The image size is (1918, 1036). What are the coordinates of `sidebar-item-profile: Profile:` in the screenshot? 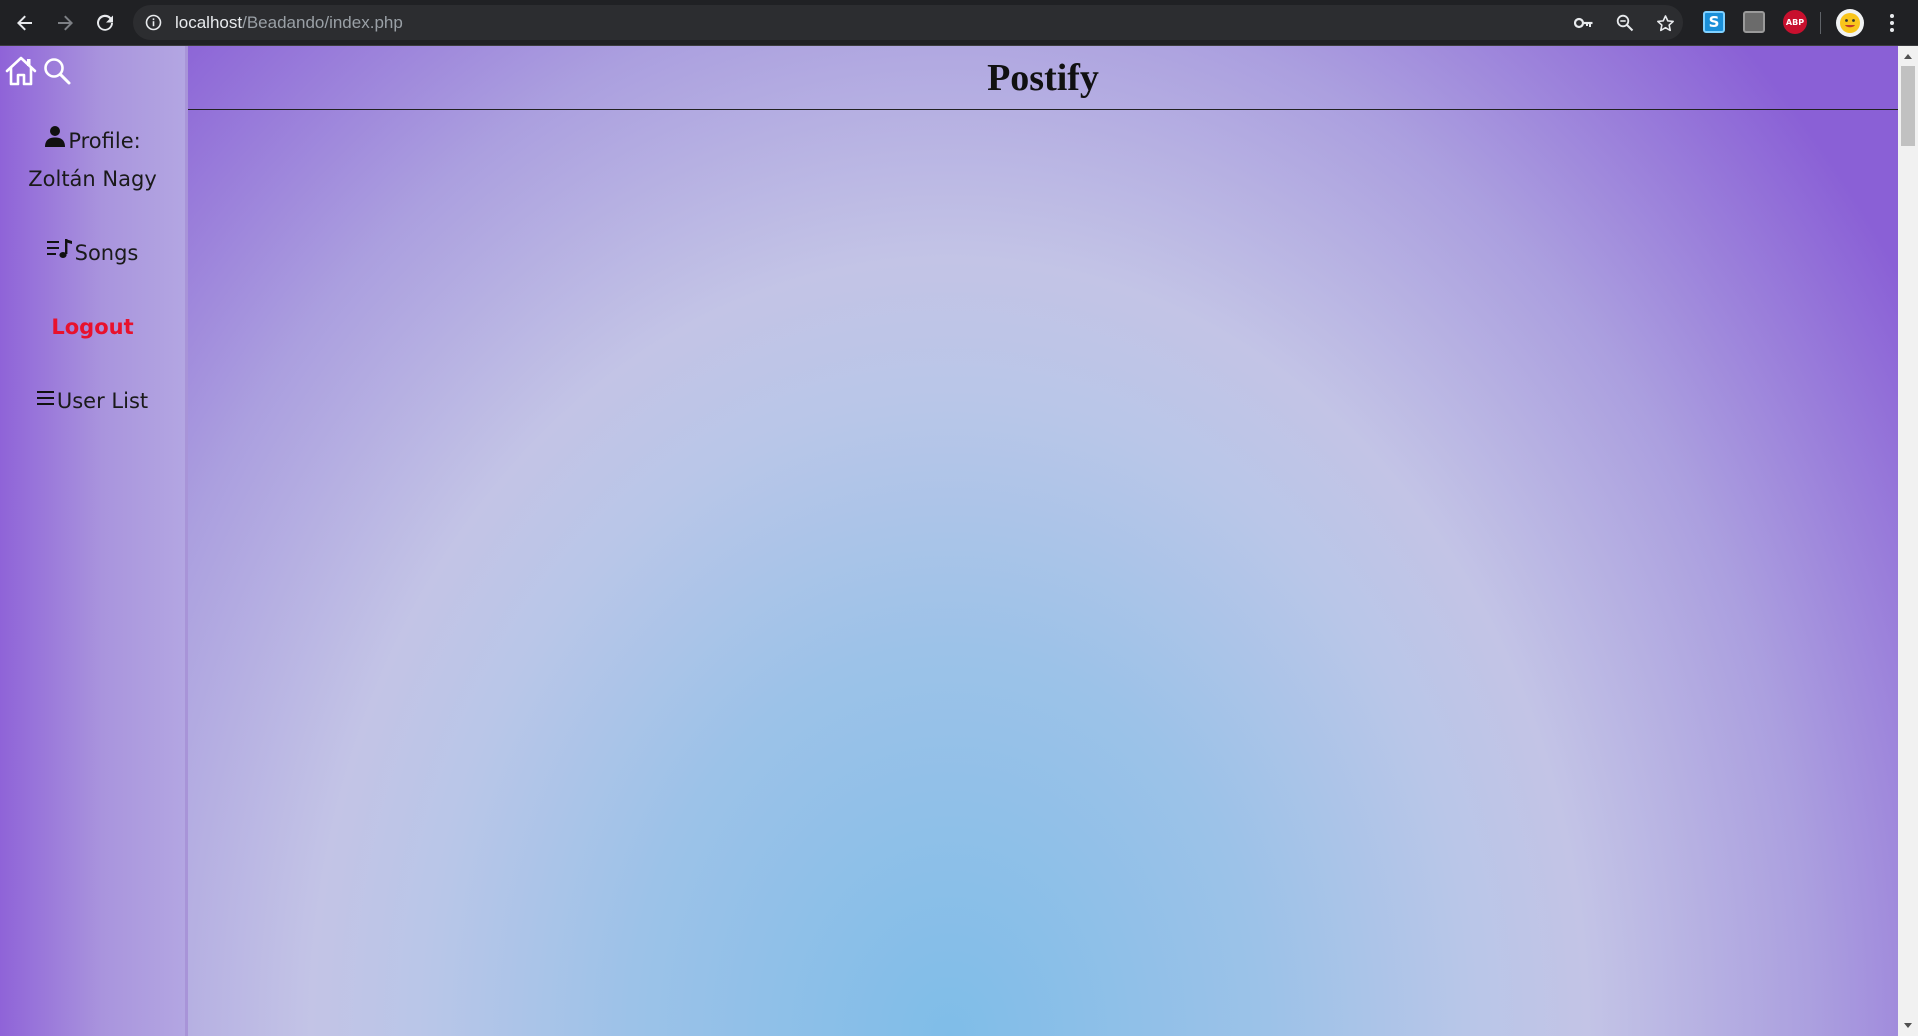 It's located at (92, 141).